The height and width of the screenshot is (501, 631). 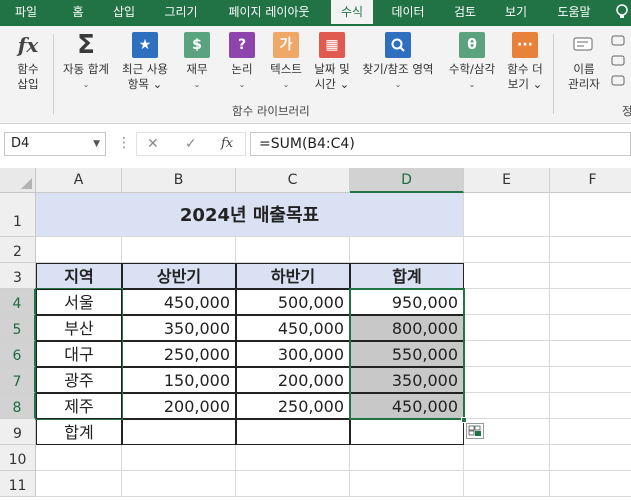 I want to click on column-header-a: A, so click(x=79, y=180).